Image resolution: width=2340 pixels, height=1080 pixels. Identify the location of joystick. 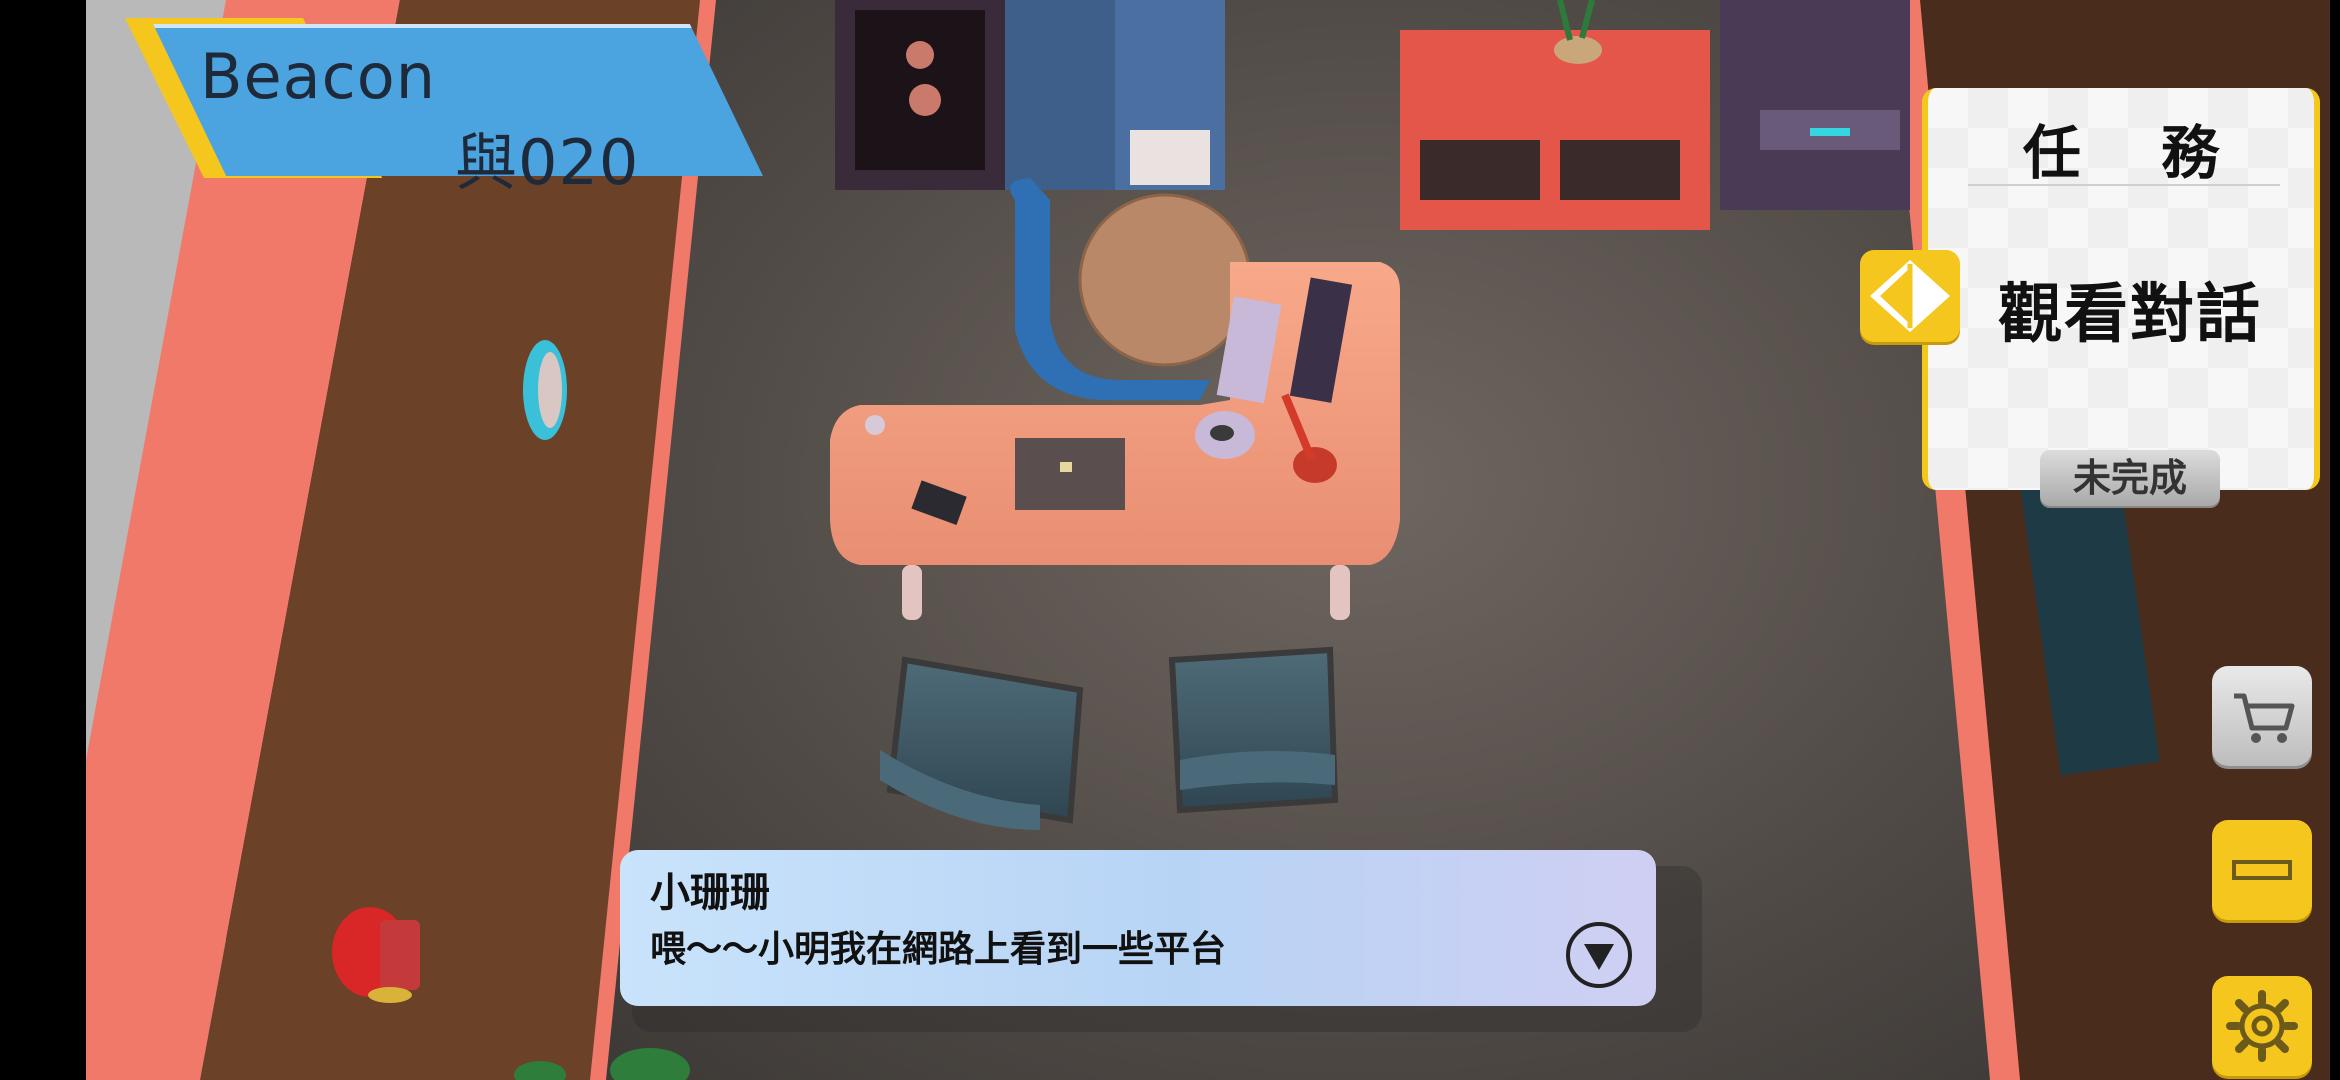
(1315, 465).